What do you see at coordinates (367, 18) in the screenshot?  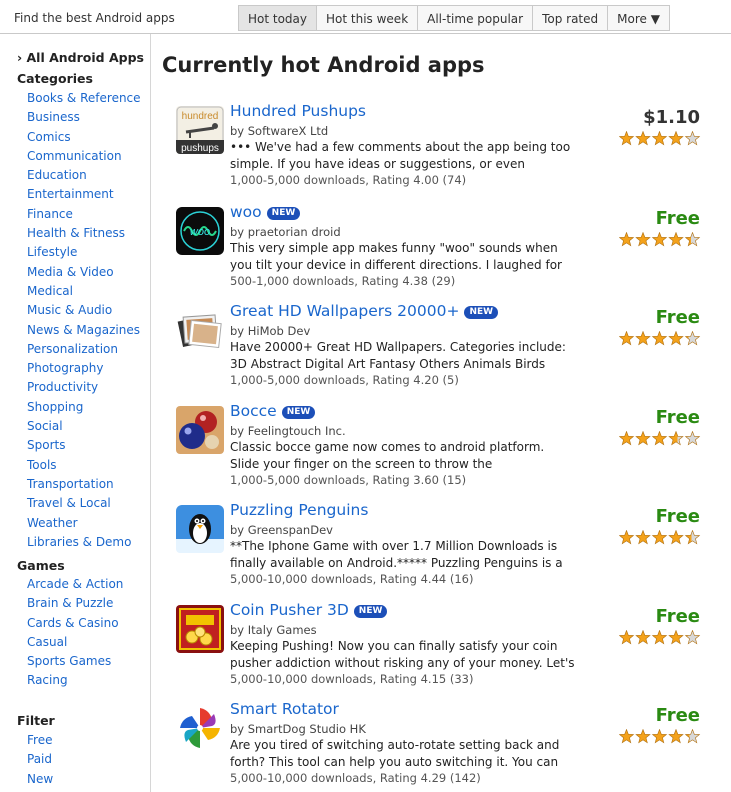 I see `tab-hot-this-week: Hot this week` at bounding box center [367, 18].